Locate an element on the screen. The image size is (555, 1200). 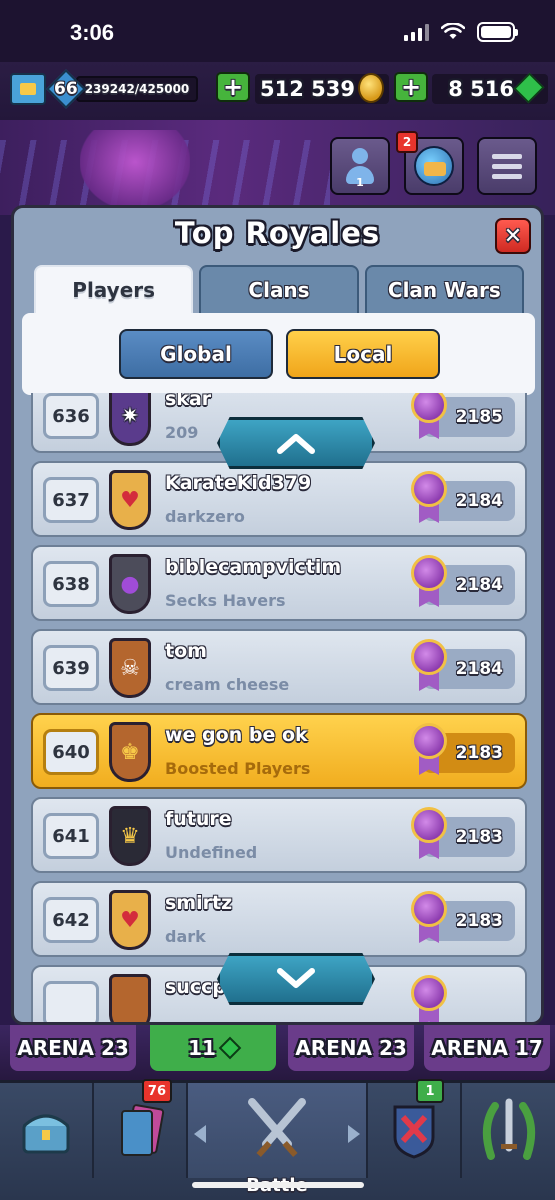
player-name: we gon be ok is located at coordinates (236, 735).